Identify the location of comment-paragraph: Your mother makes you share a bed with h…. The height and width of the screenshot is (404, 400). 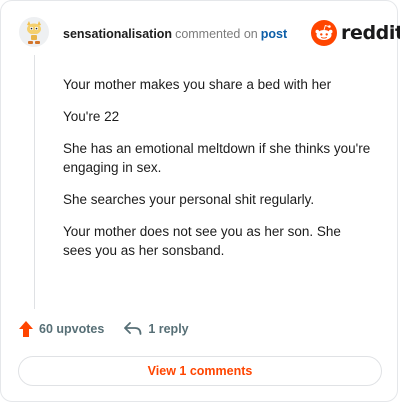
(197, 84).